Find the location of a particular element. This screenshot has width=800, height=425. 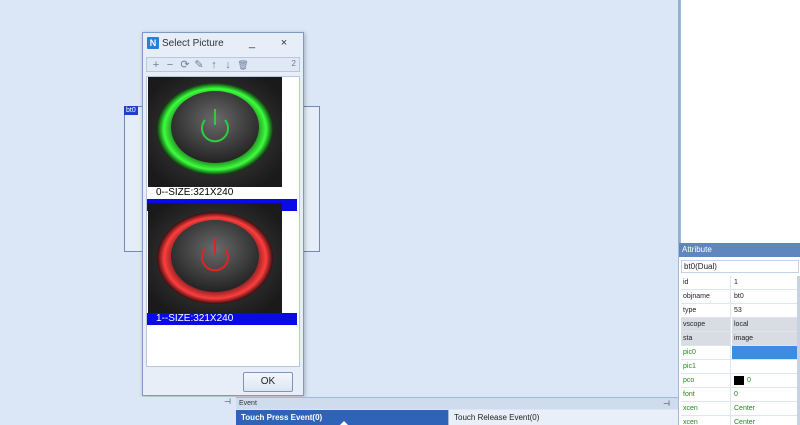

picture-caption-1: 1--SIZE:321X240 is located at coordinates (222, 319).